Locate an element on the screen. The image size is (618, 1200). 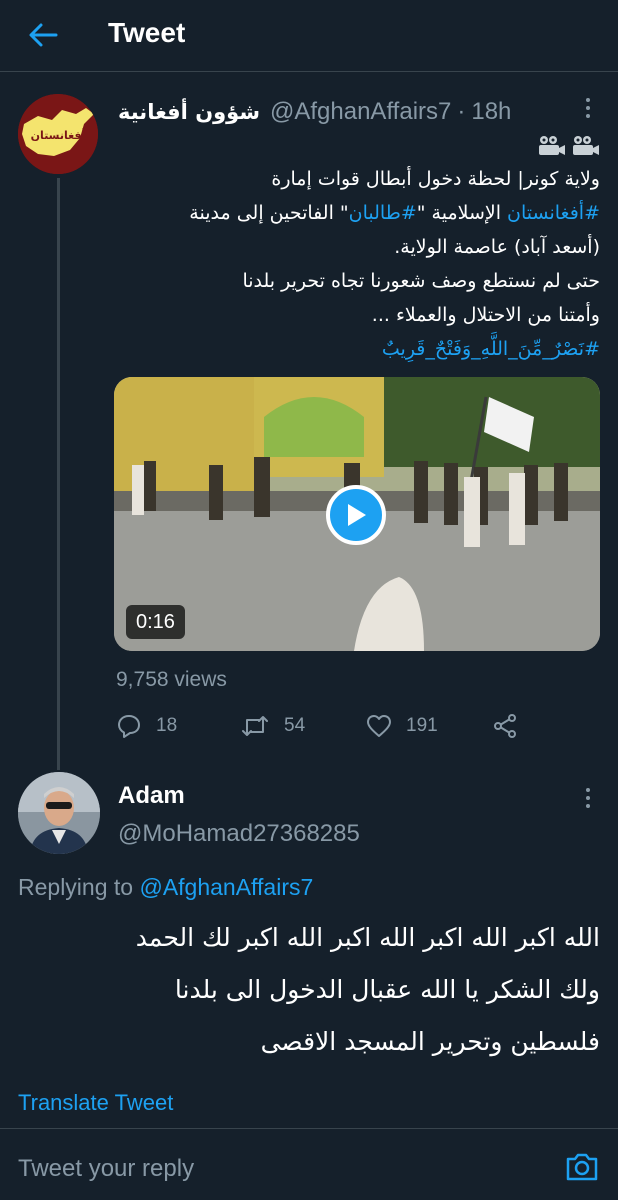
tweet-more-button is located at coordinates (588, 108).